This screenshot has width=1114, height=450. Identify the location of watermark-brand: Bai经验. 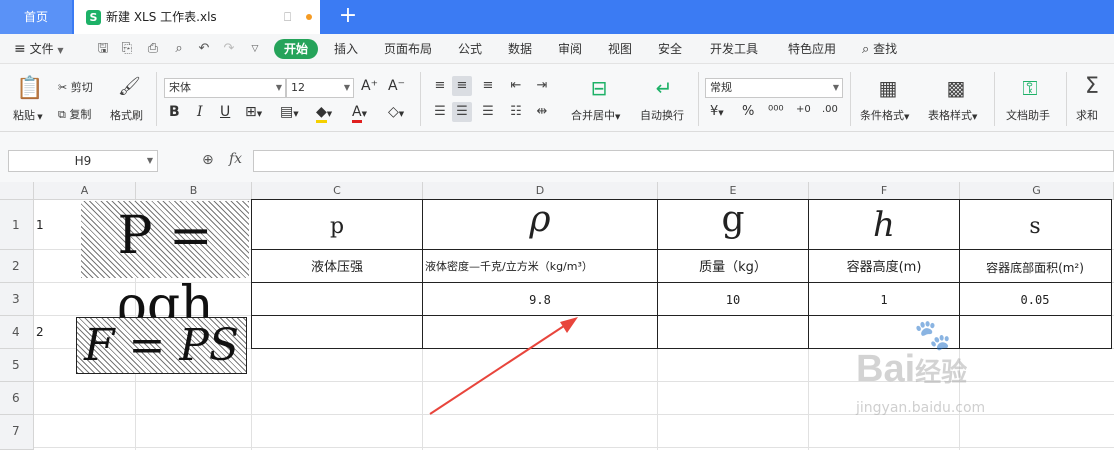
(911, 369).